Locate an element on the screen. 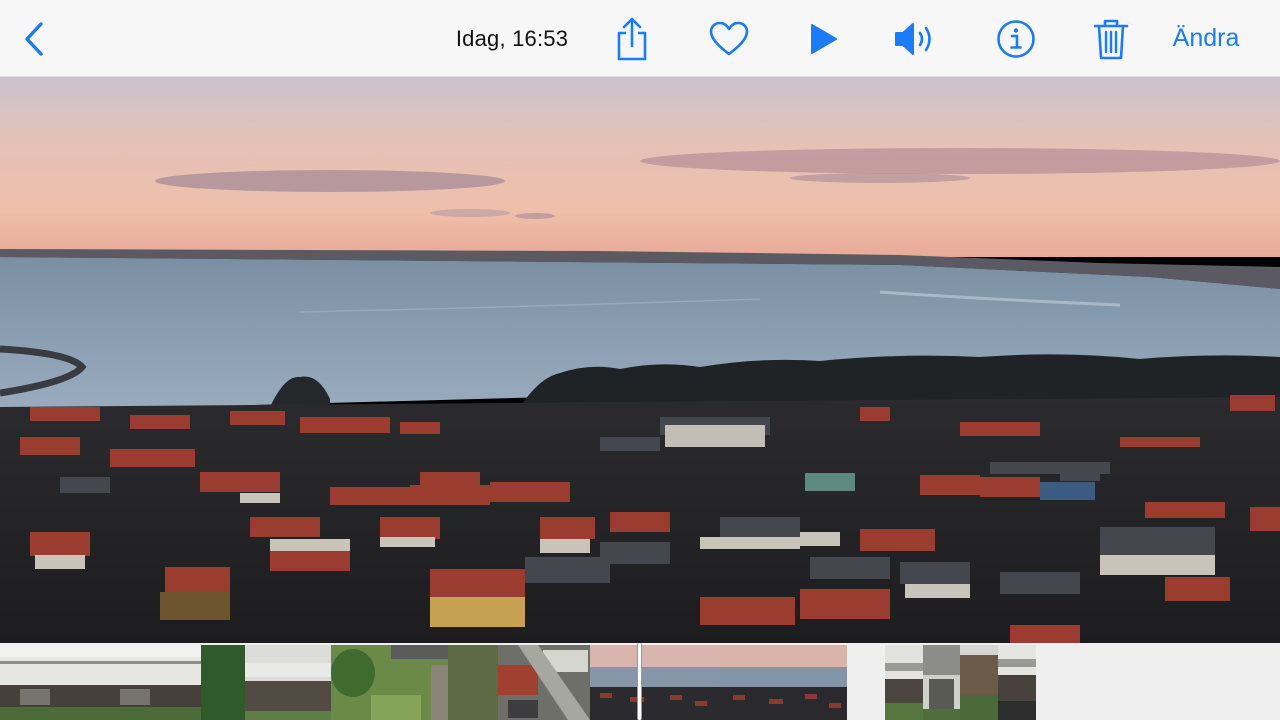 This screenshot has width=1280, height=720. delete-button is located at coordinates (1111, 38).